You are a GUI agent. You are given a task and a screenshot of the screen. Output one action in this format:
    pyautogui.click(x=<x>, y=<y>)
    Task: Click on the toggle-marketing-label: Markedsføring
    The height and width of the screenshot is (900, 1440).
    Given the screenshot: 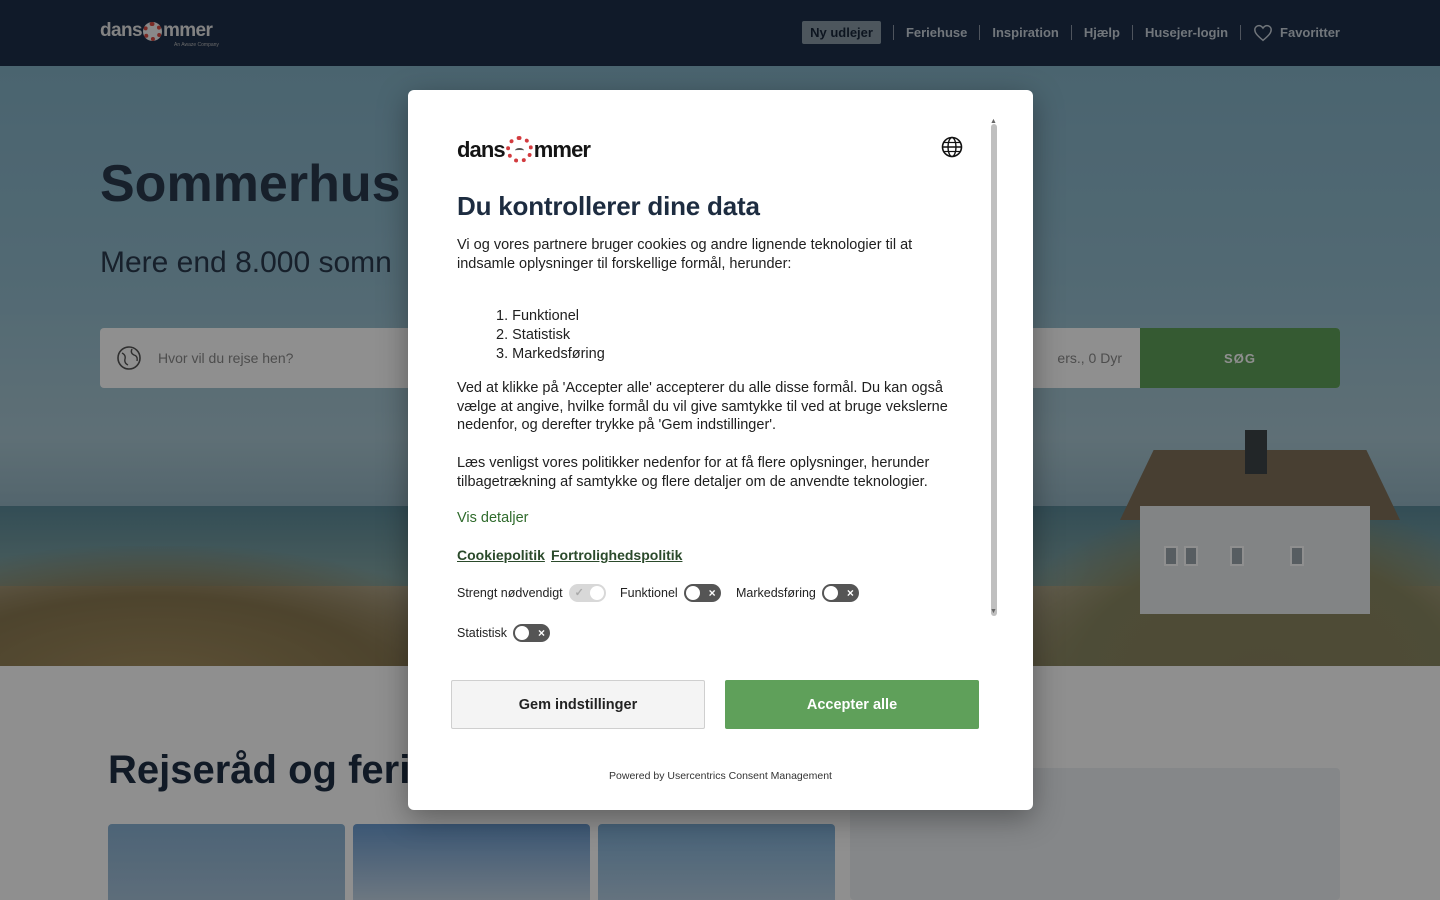 What is the action you would take?
    pyautogui.click(x=776, y=593)
    